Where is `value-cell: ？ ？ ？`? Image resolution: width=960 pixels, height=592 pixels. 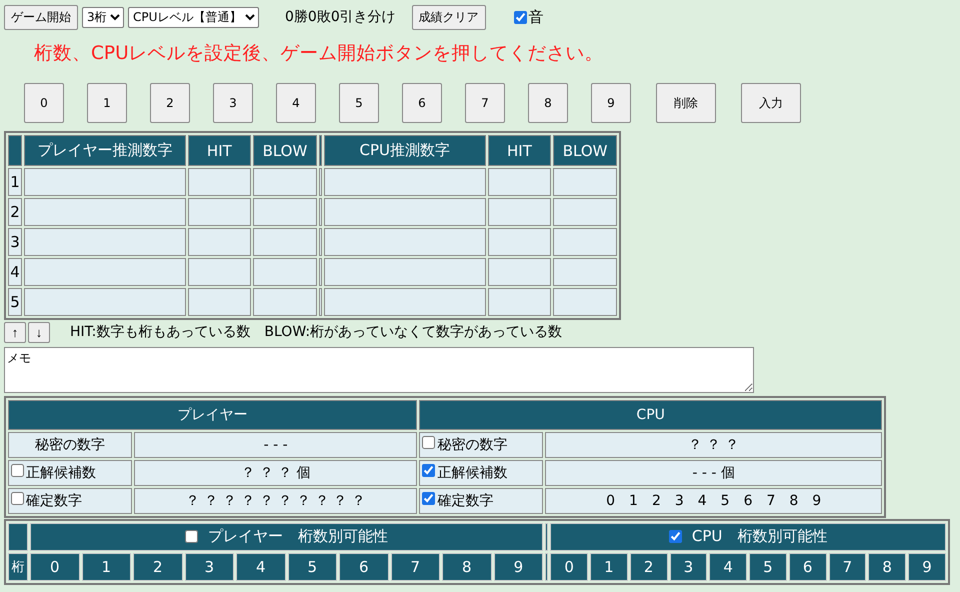
value-cell: ？ ？ ？ is located at coordinates (713, 445).